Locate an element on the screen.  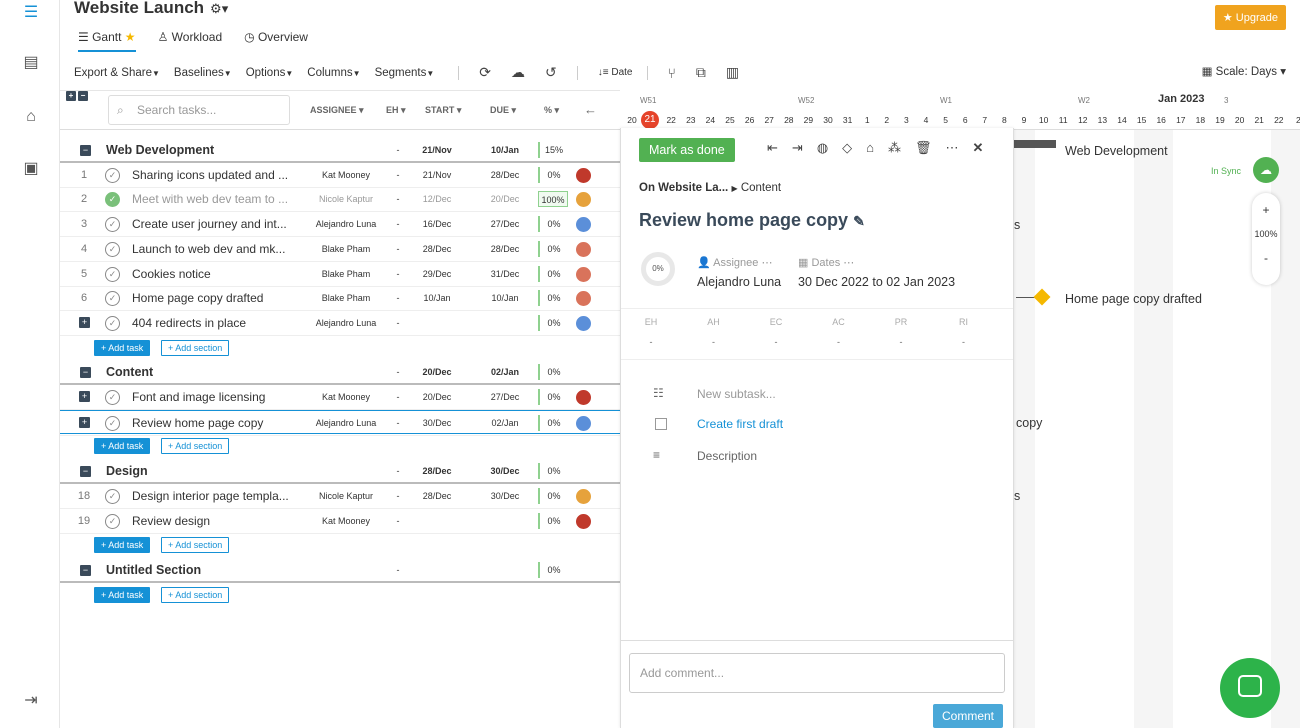
columns-menu: Columns▼ is located at coordinates (333, 73).